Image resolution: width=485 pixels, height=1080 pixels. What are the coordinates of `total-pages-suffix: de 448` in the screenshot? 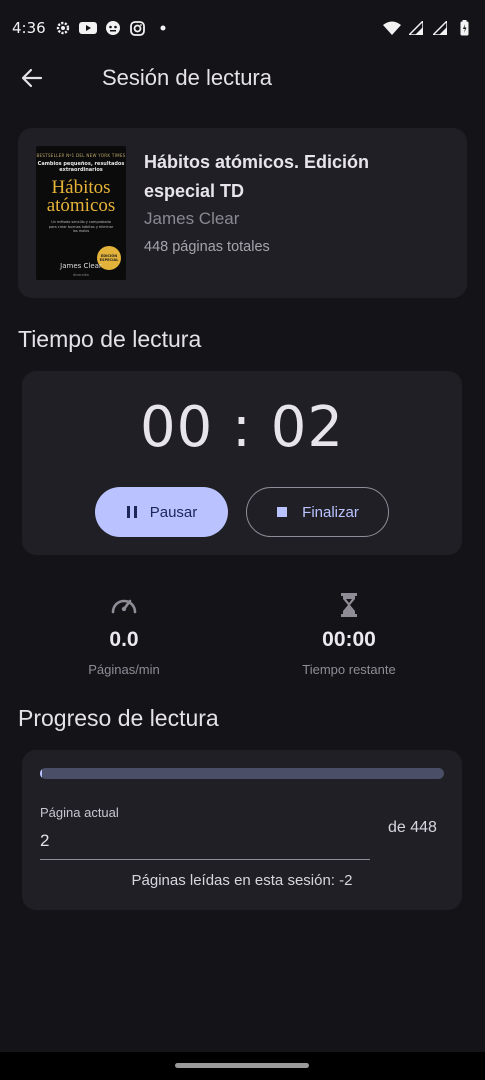 It's located at (412, 827).